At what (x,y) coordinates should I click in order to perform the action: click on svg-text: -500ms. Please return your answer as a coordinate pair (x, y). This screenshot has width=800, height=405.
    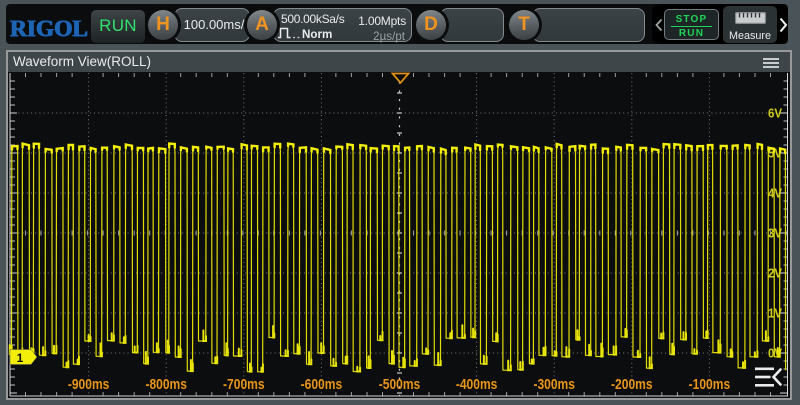
    Looking at the image, I should click on (400, 385).